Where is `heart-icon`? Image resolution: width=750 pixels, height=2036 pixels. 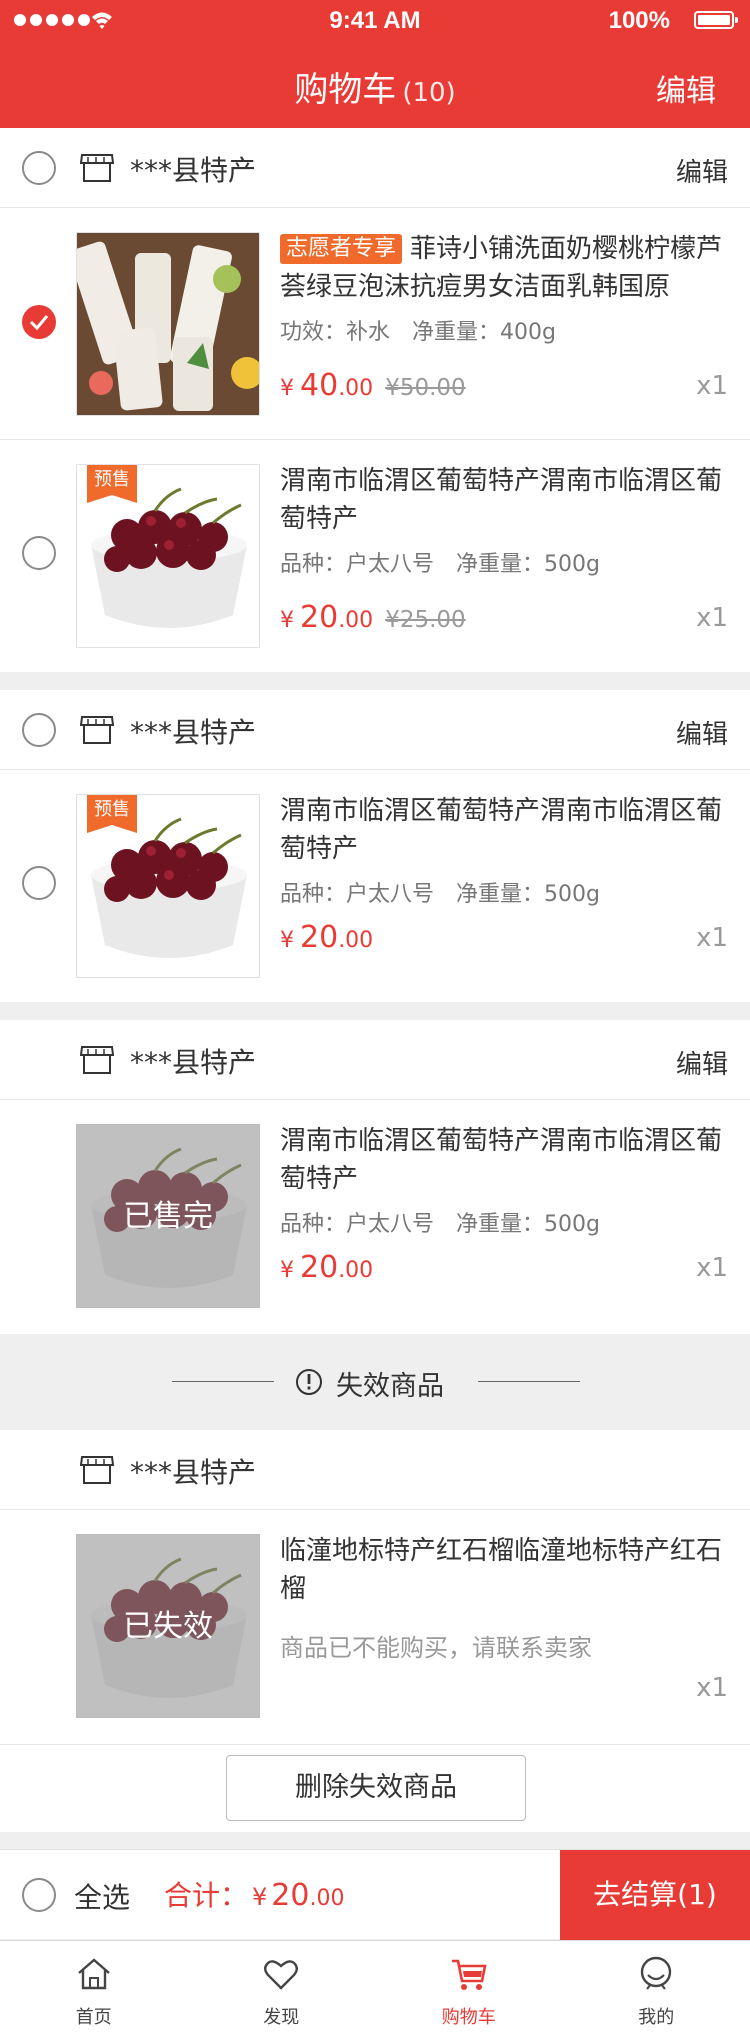 heart-icon is located at coordinates (281, 1975).